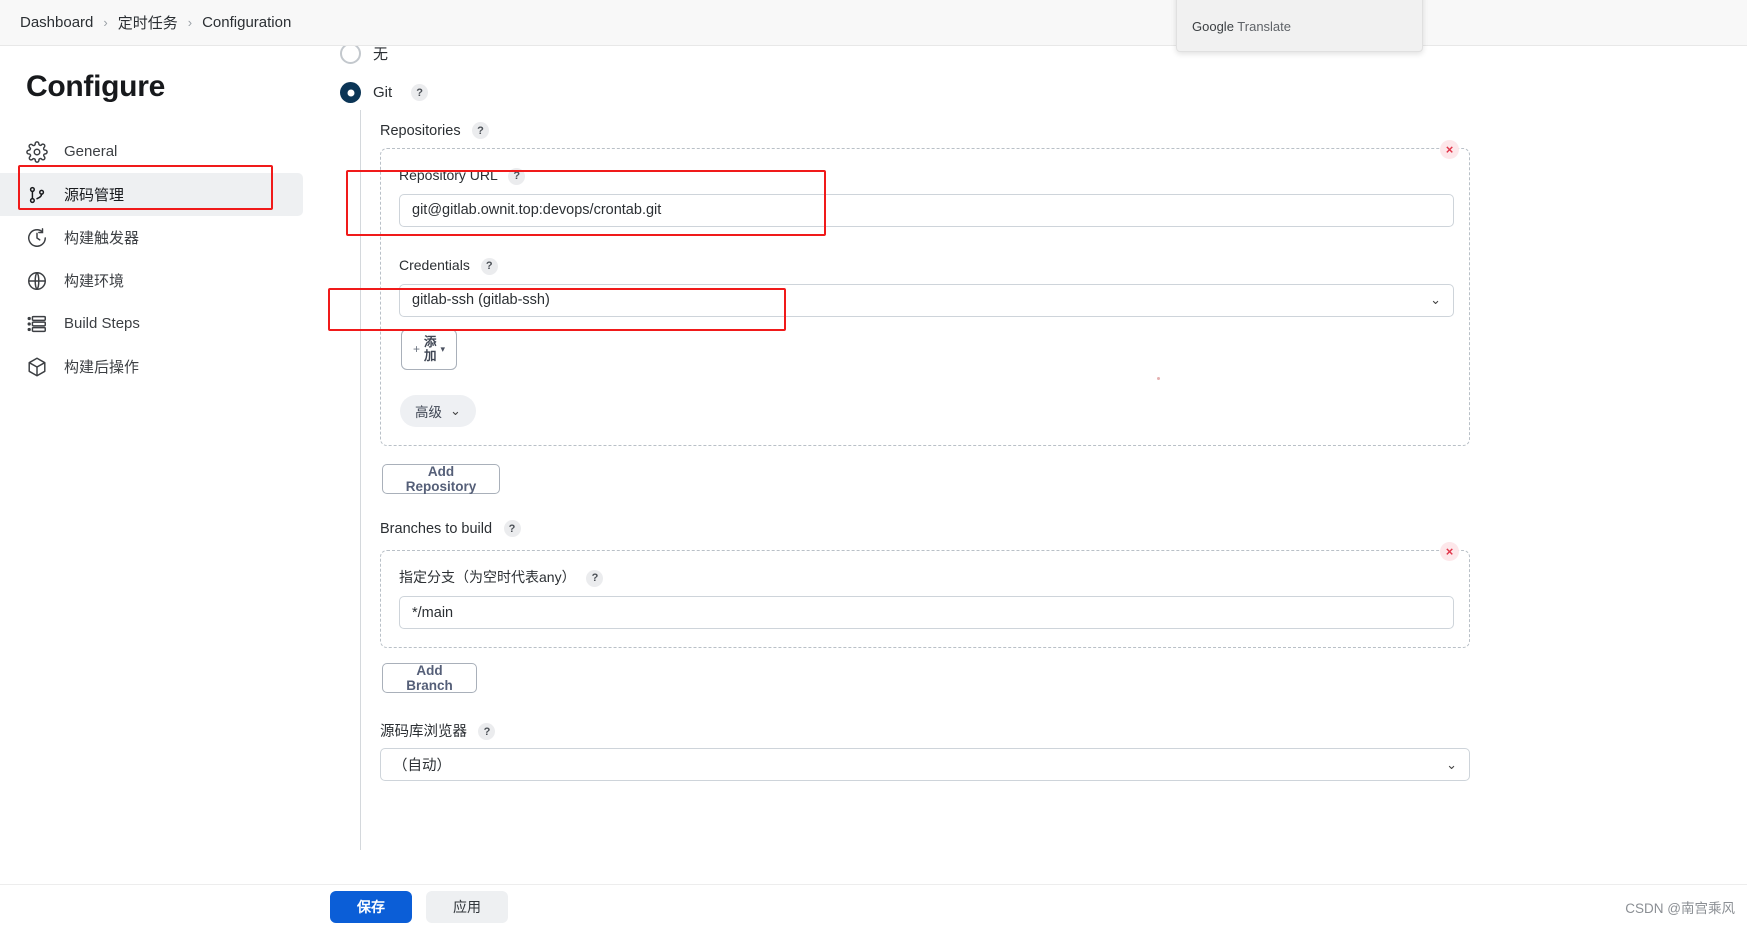 The image size is (1747, 928). What do you see at coordinates (443, 348) in the screenshot?
I see `caret-down-icon: ▾` at bounding box center [443, 348].